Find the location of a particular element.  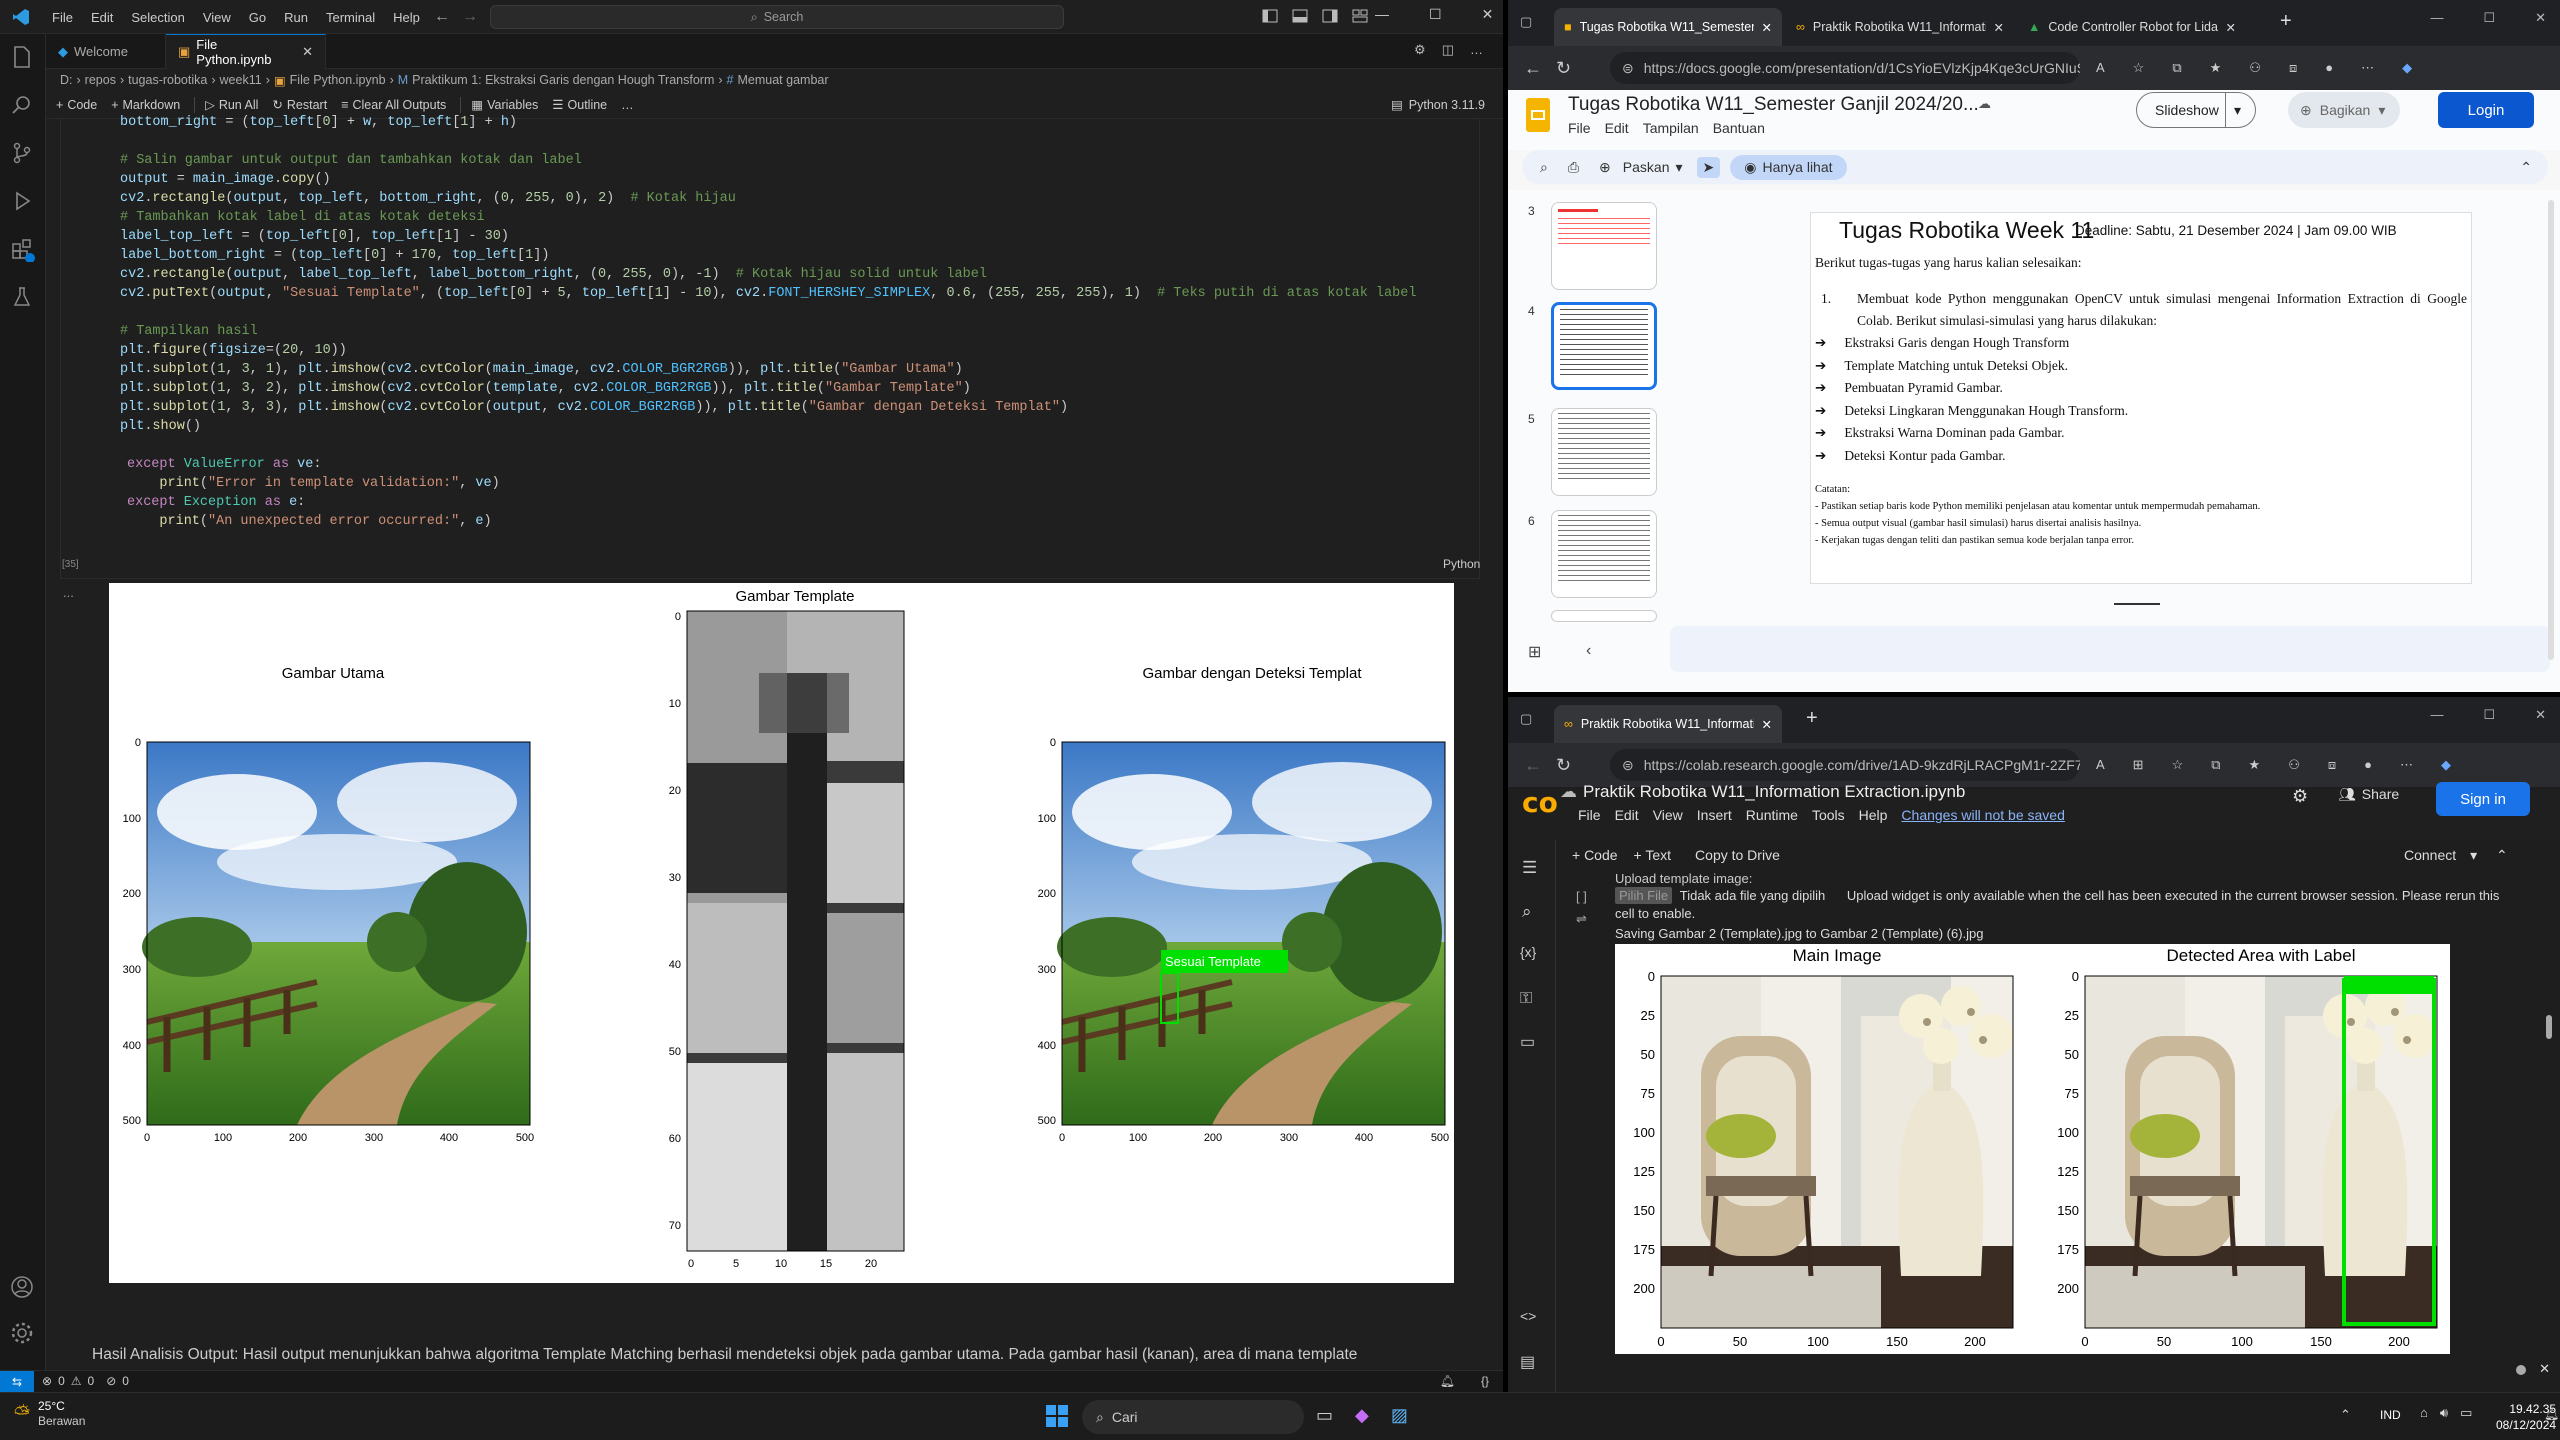

output-actions-icon: ⇌ is located at coordinates (1581, 919).